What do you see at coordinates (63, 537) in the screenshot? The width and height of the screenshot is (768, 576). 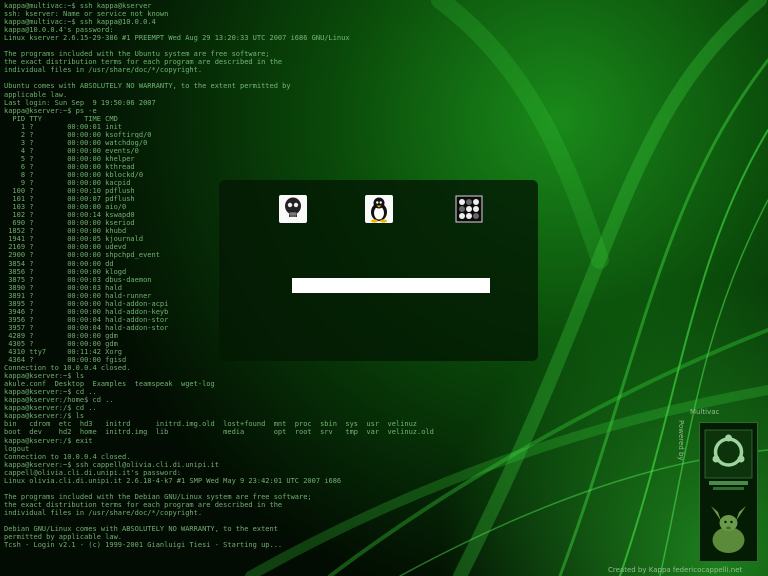 I see `terminal-line: permitted by applicable law.` at bounding box center [63, 537].